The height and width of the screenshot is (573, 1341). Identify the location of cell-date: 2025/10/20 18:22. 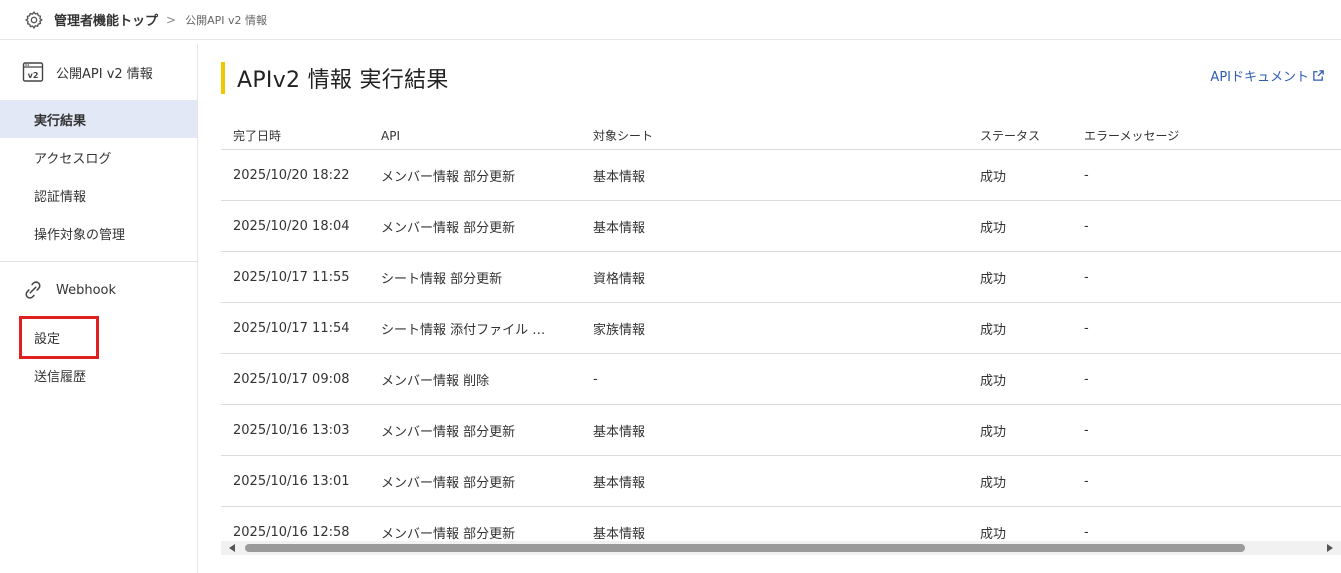
(291, 175).